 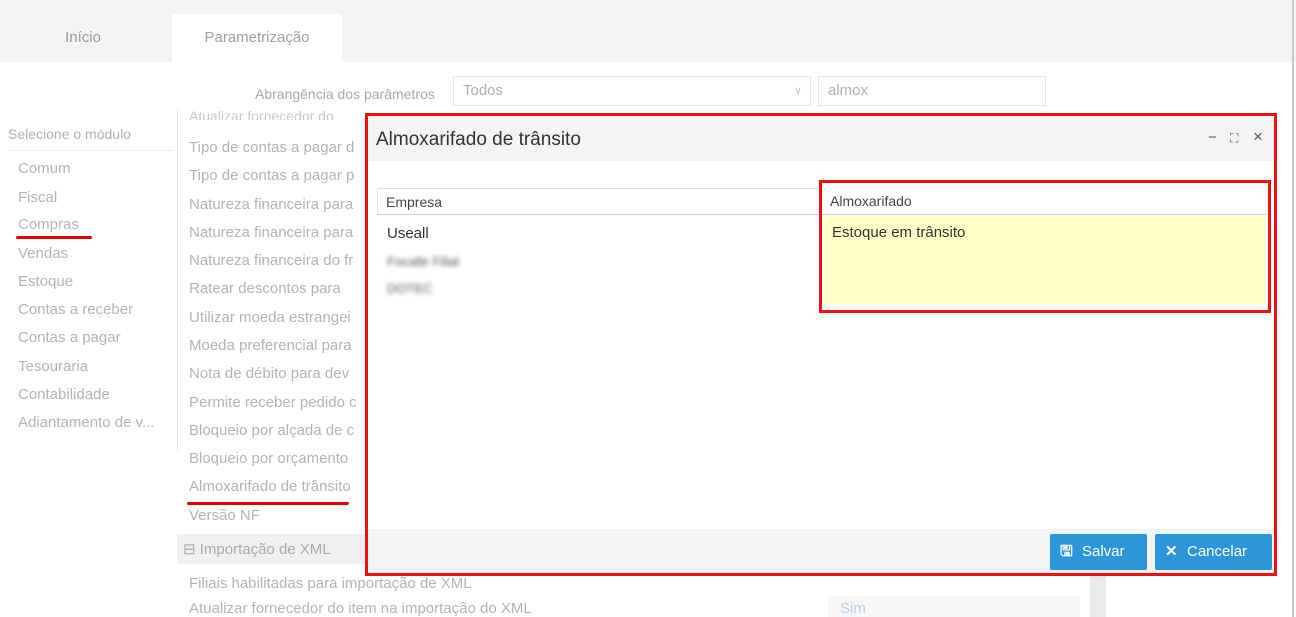 What do you see at coordinates (224, 515) in the screenshot?
I see `param-item: Versão NF` at bounding box center [224, 515].